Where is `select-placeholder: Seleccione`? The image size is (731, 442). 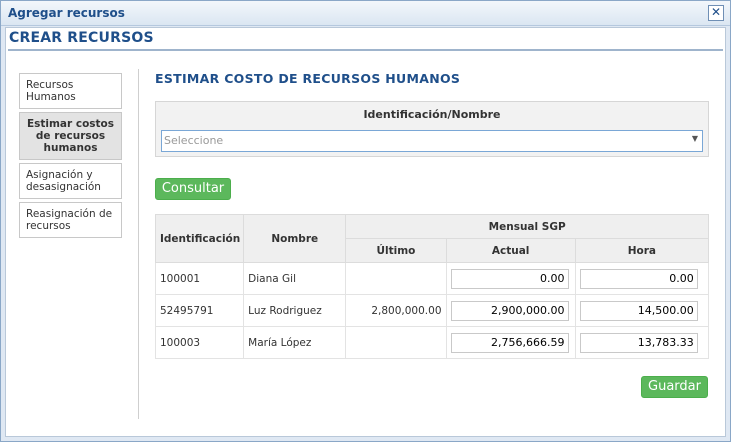 select-placeholder: Seleccione is located at coordinates (194, 140).